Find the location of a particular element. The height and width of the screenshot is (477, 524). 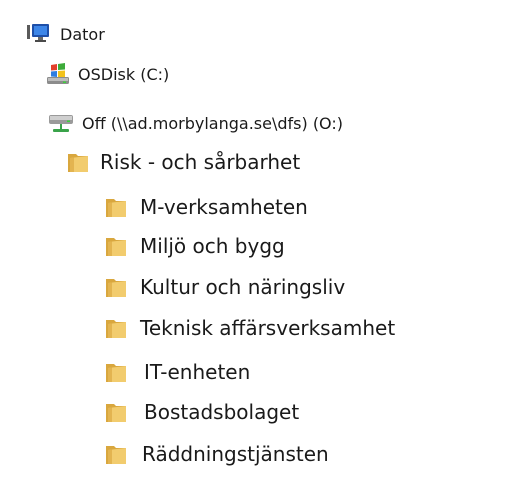

tree-item-teknisk-affarsverksamhet: Teknisk affärsverksamhet is located at coordinates (249, 328).